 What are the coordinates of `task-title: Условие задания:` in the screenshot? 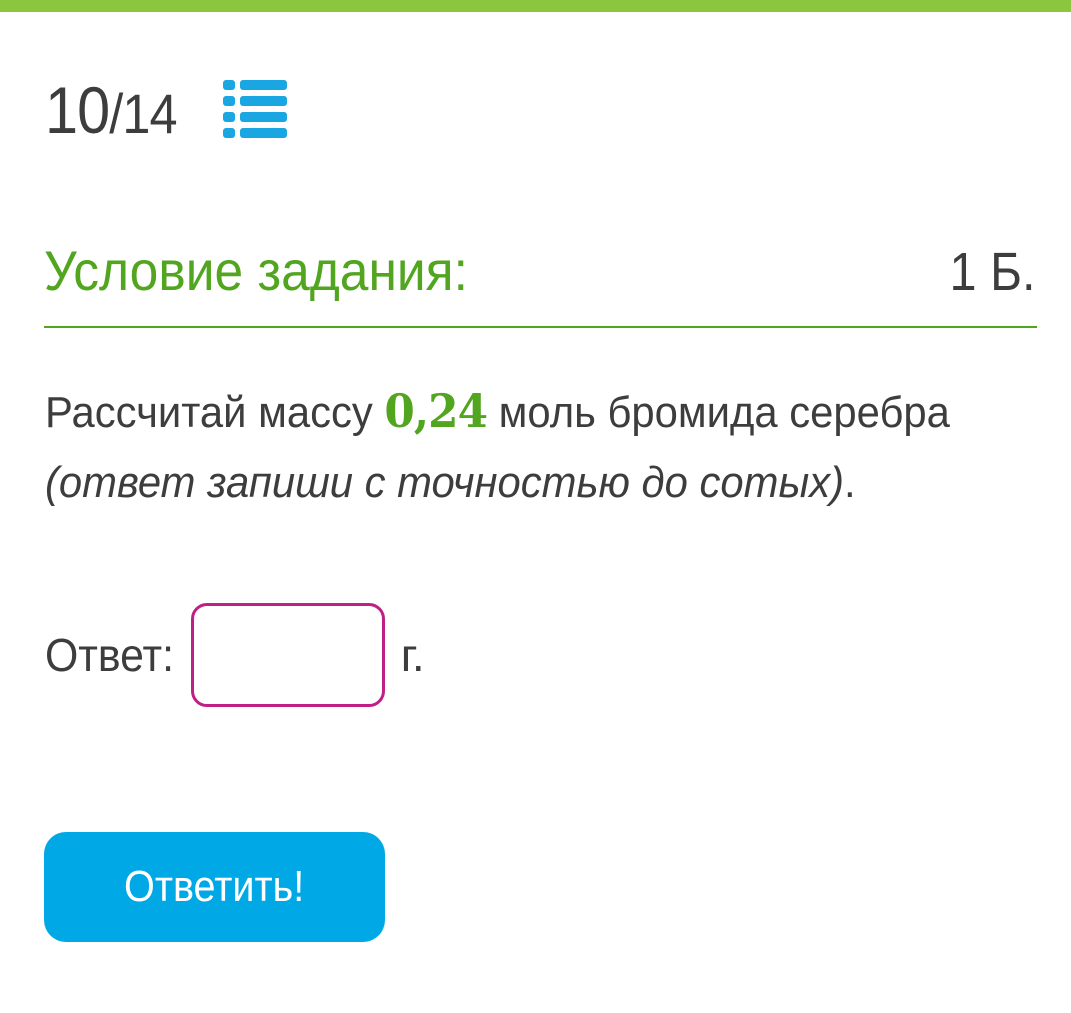 It's located at (256, 270).